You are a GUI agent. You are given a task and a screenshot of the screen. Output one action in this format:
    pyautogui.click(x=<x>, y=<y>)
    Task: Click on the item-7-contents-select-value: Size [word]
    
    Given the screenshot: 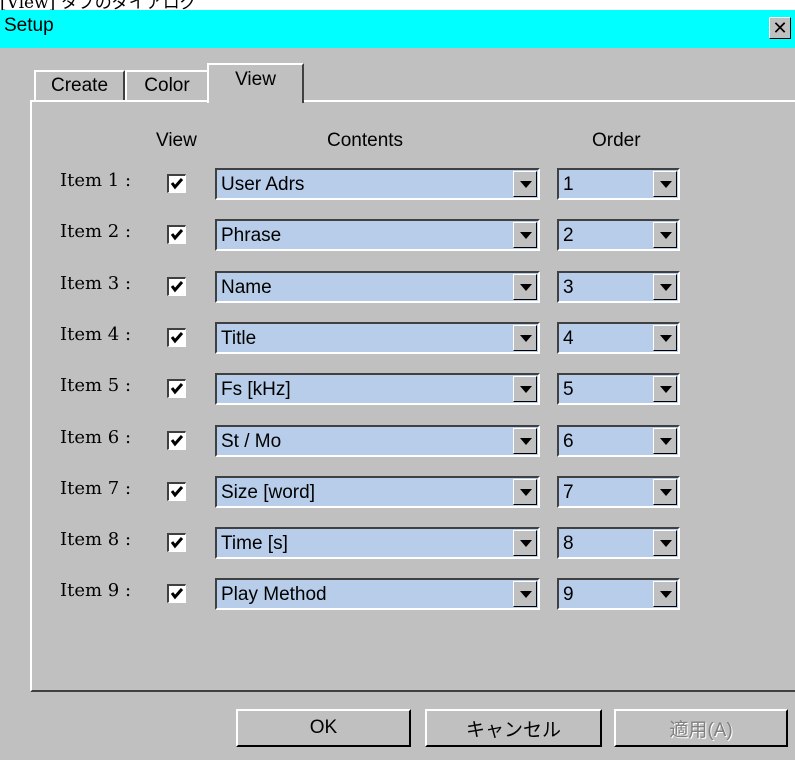 What is the action you would take?
    pyautogui.click(x=268, y=492)
    